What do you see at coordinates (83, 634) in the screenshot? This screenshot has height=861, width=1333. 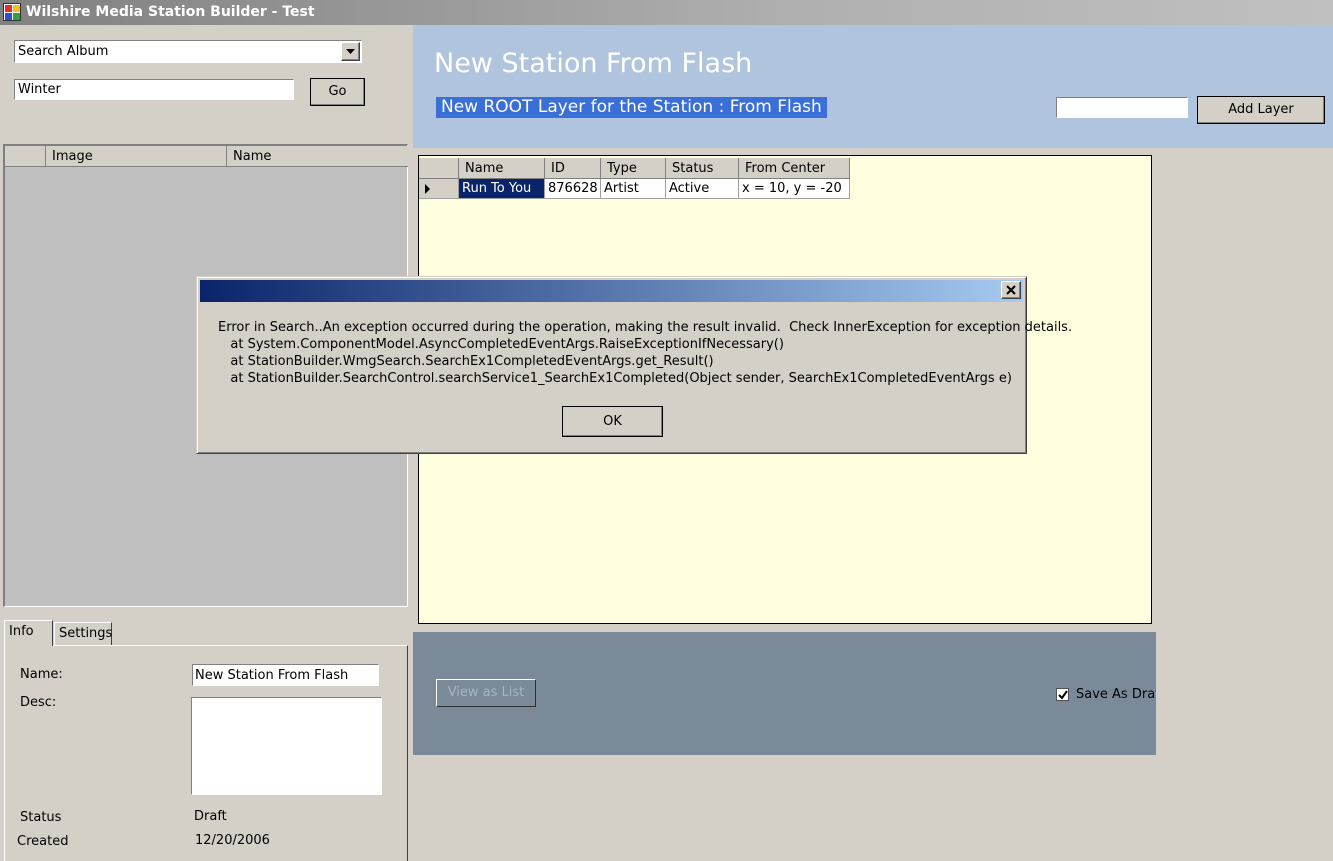 I see `tab-settings: Settings` at bounding box center [83, 634].